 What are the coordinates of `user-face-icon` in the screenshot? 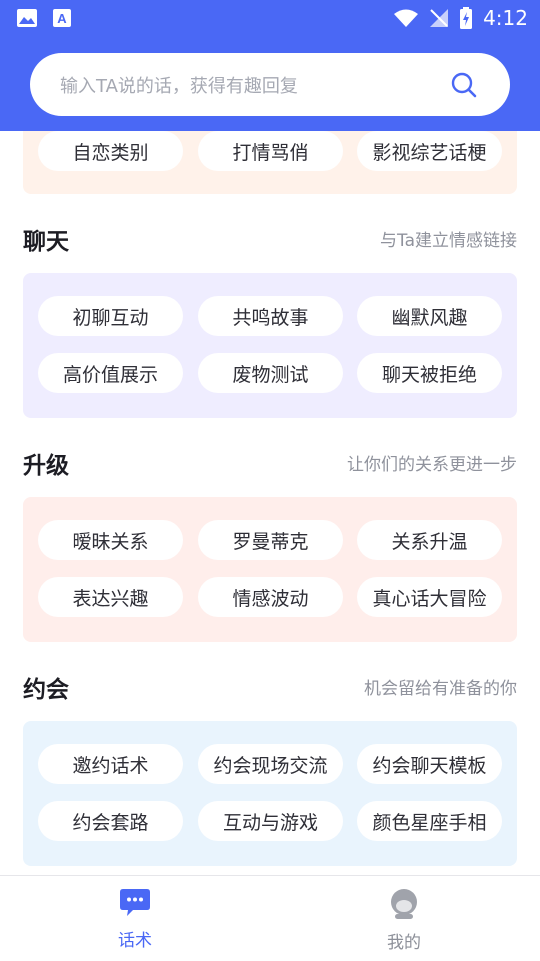 It's located at (404, 904).